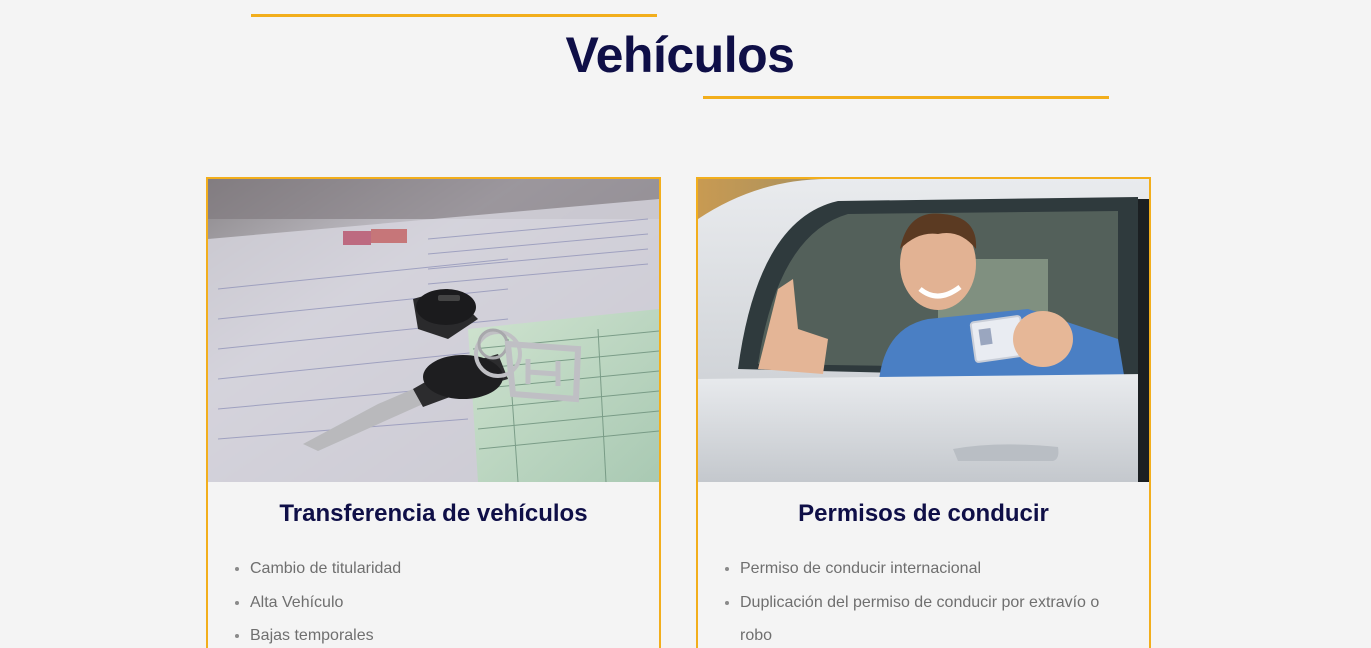 This screenshot has height=648, width=1371. I want to click on card-title: Transferencia de vehículos, so click(433, 513).